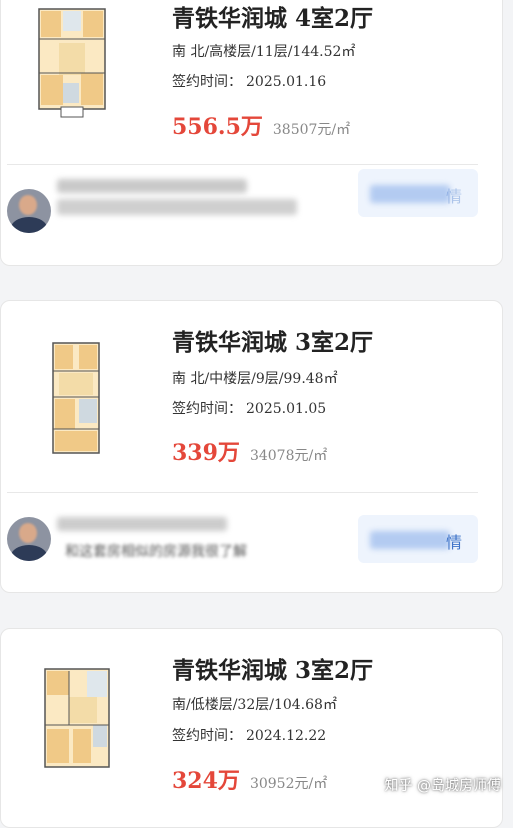 Image resolution: width=513 pixels, height=828 pixels. Describe the element at coordinates (206, 453) in the screenshot. I see `total-price: 339万` at that location.